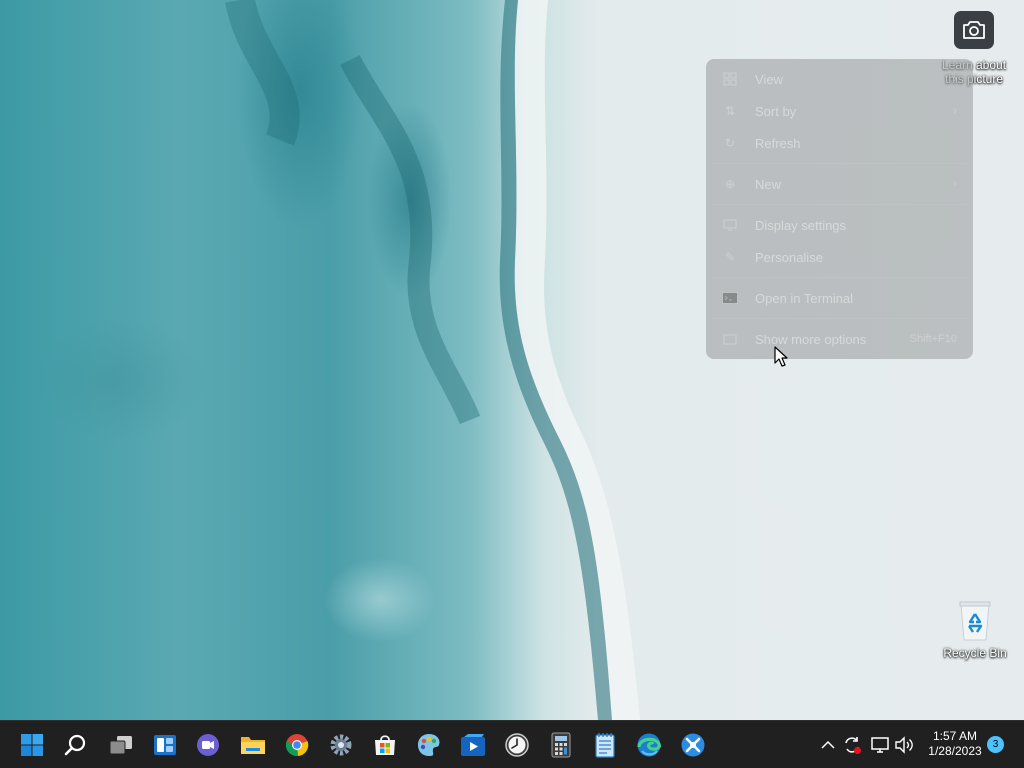 The image size is (1024, 768). I want to click on widgets-icon, so click(165, 745).